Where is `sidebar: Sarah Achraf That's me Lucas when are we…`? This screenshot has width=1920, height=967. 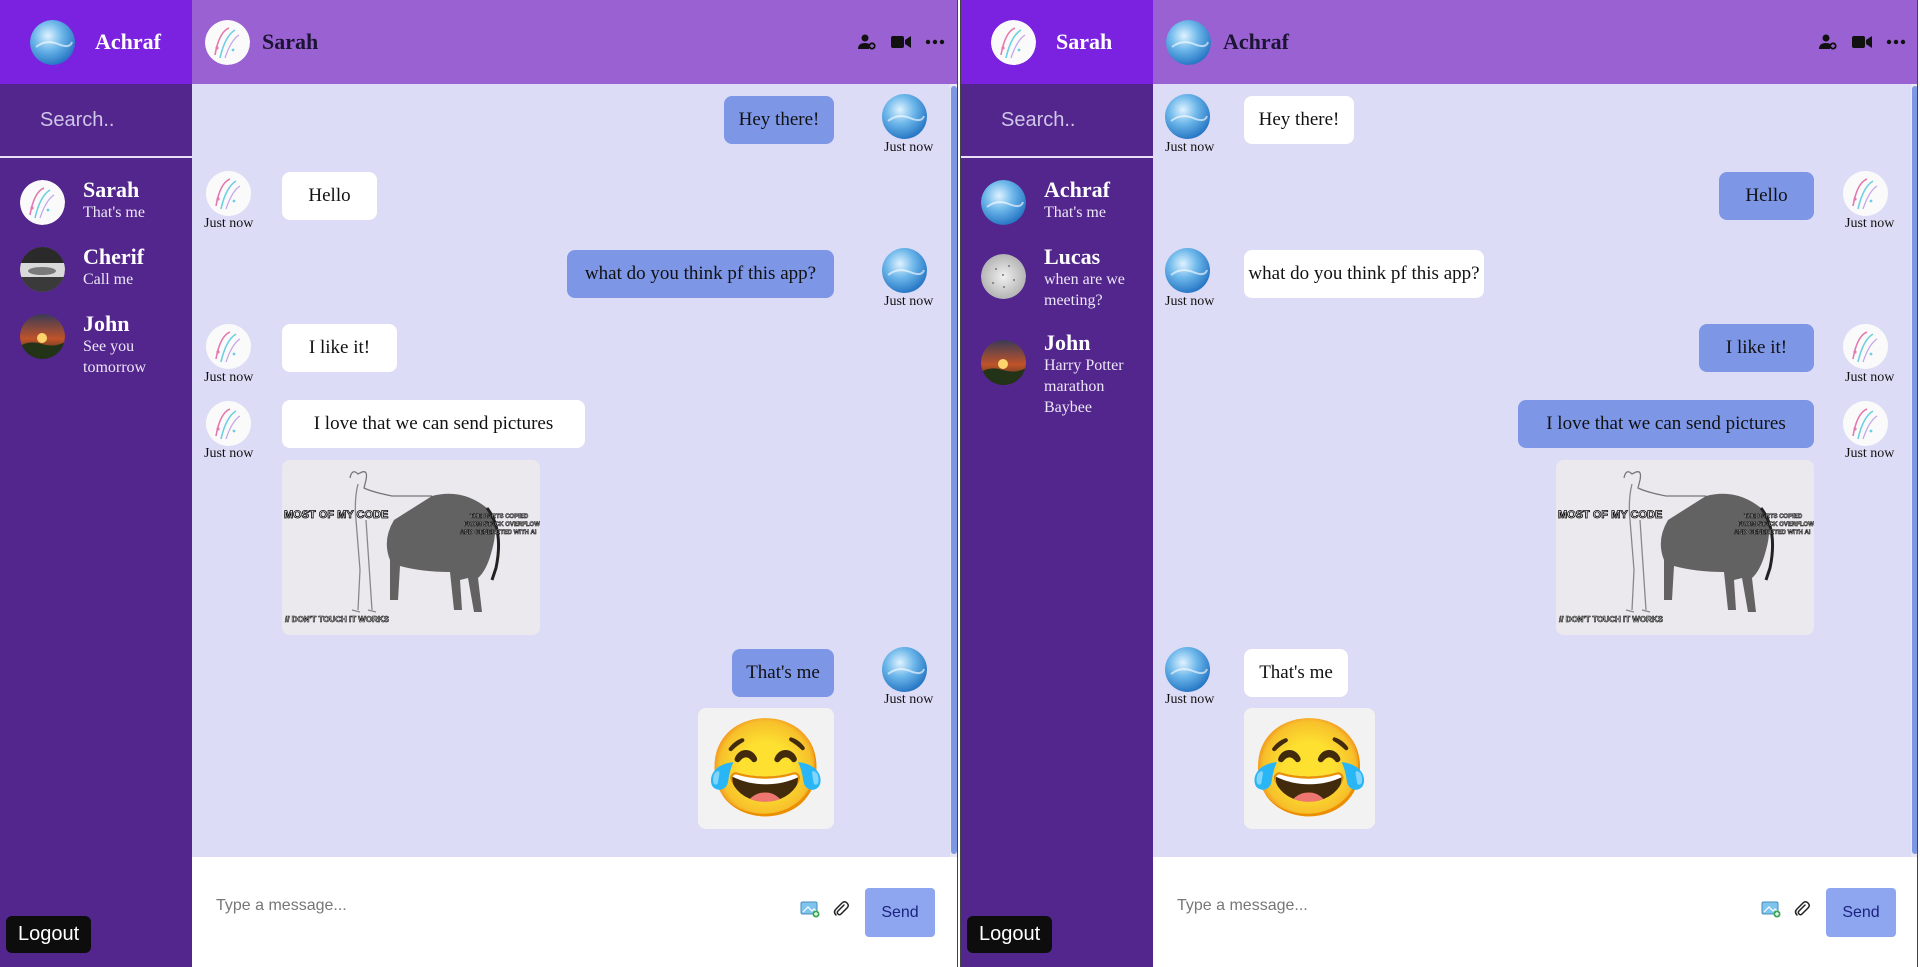 sidebar: Sarah Achraf That's me Lucas when are we… is located at coordinates (1057, 483).